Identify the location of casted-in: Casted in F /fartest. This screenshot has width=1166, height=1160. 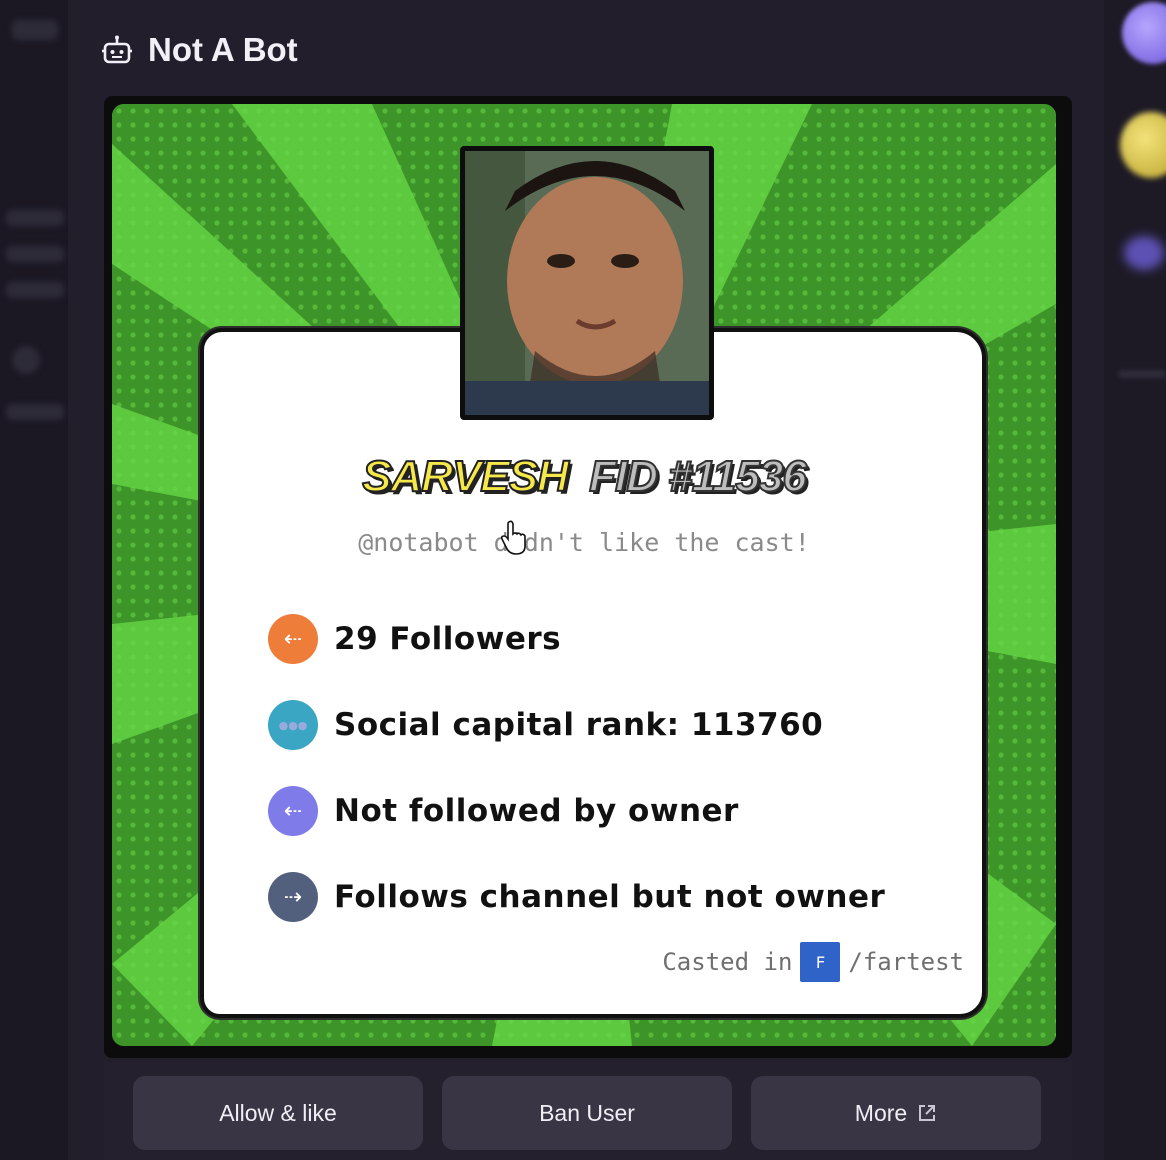
(813, 962).